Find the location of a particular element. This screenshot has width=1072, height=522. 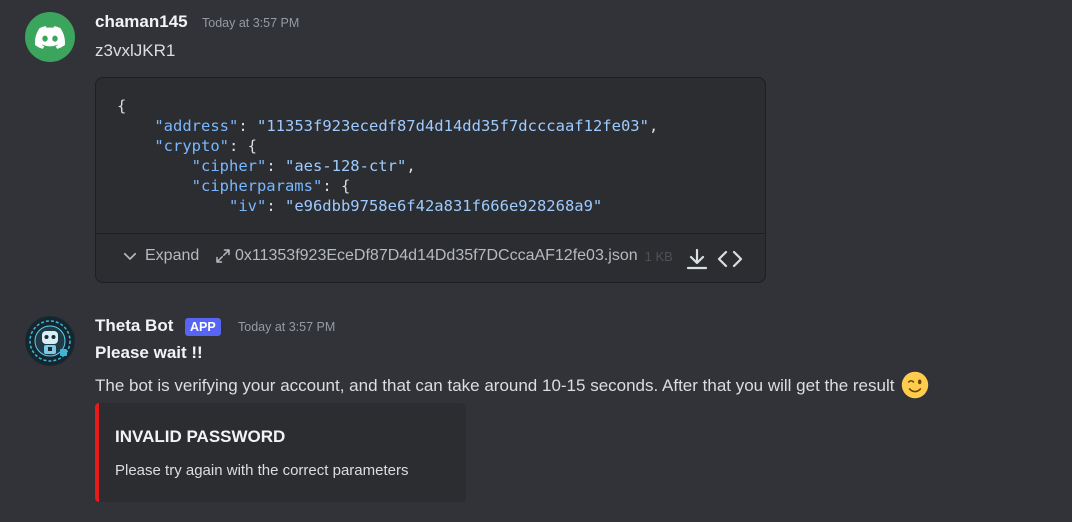

expand-arrows-icon is located at coordinates (223, 256).